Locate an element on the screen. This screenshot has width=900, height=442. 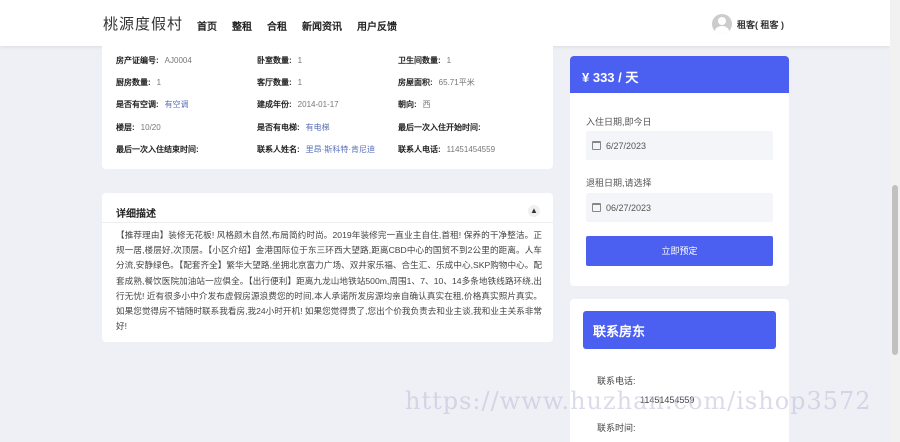
info-label: 是否有电梯: is located at coordinates (278, 127).